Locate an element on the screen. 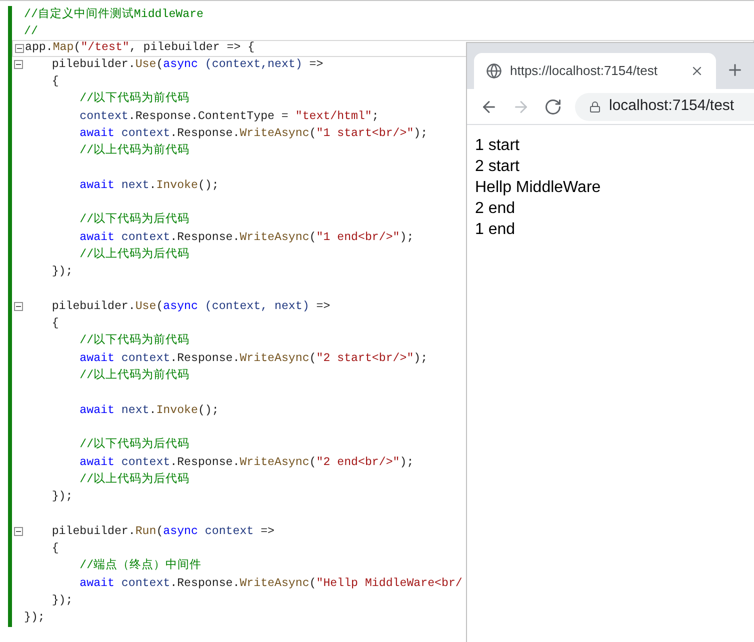  code-identifier: (context,next) is located at coordinates (253, 64).